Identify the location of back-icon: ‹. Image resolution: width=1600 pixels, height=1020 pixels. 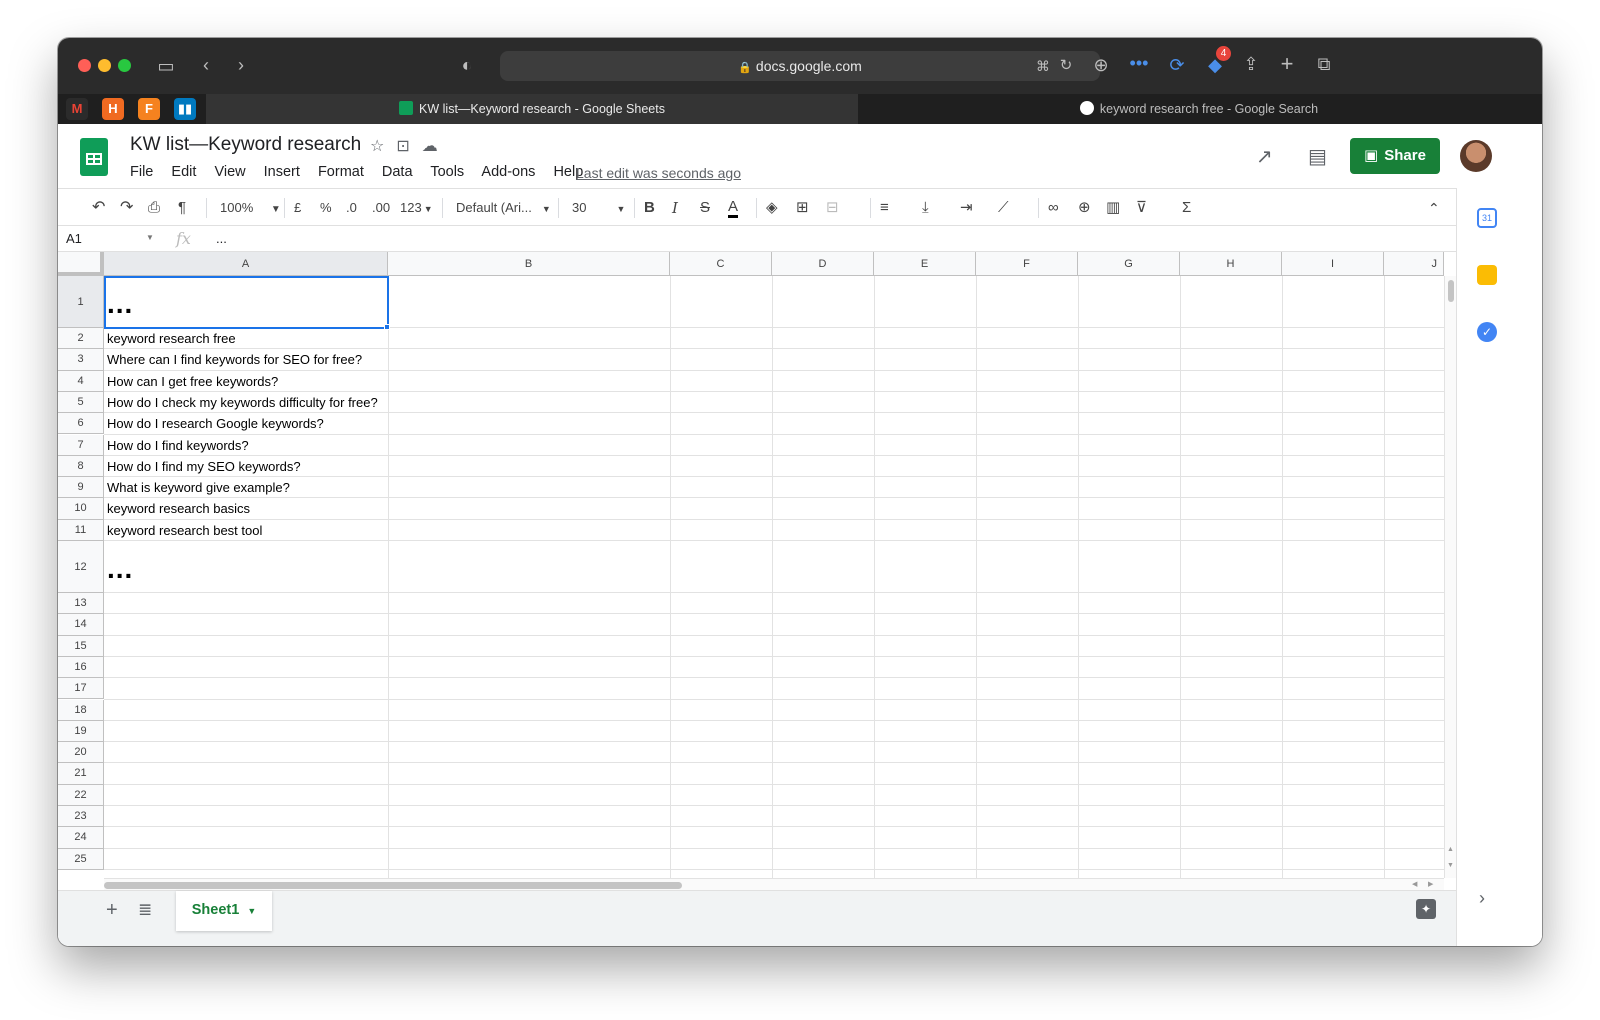
(206, 65).